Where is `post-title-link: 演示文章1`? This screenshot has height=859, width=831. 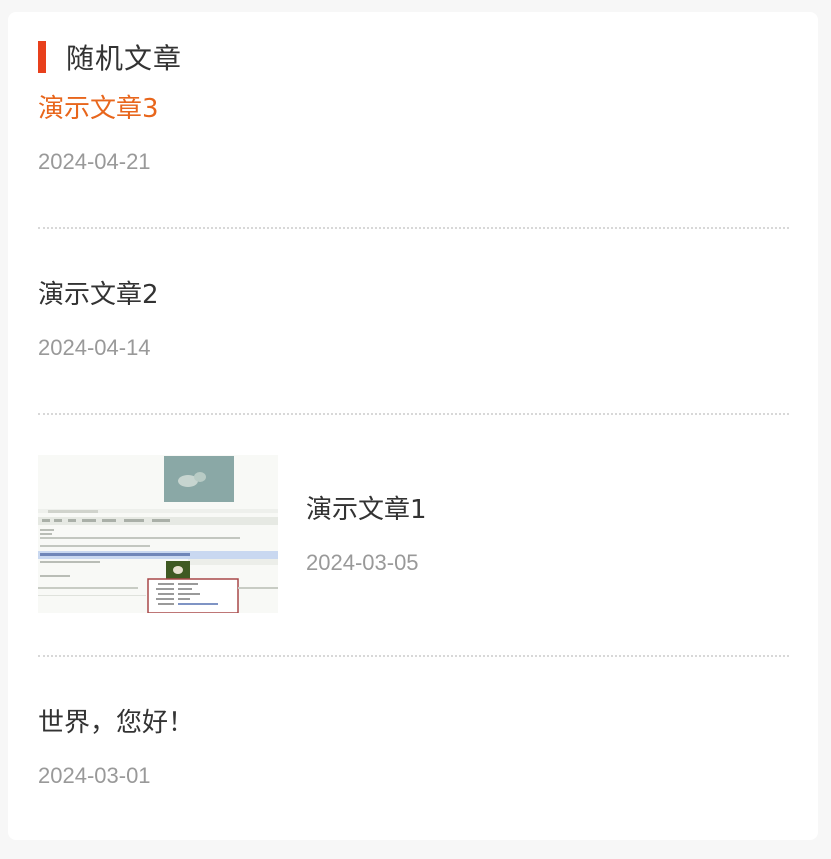
post-title-link: 演示文章1 is located at coordinates (366, 510).